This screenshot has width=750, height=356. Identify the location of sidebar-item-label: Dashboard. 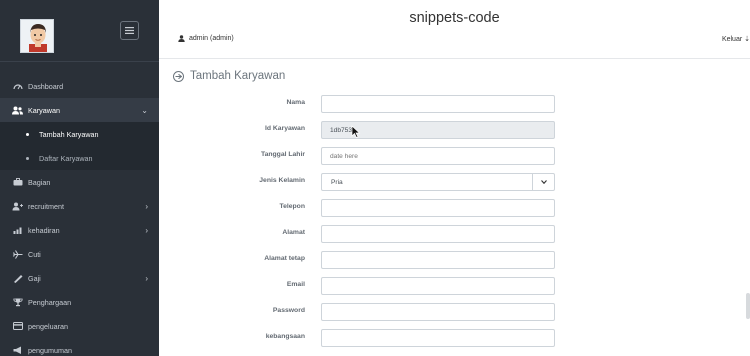
(46, 86).